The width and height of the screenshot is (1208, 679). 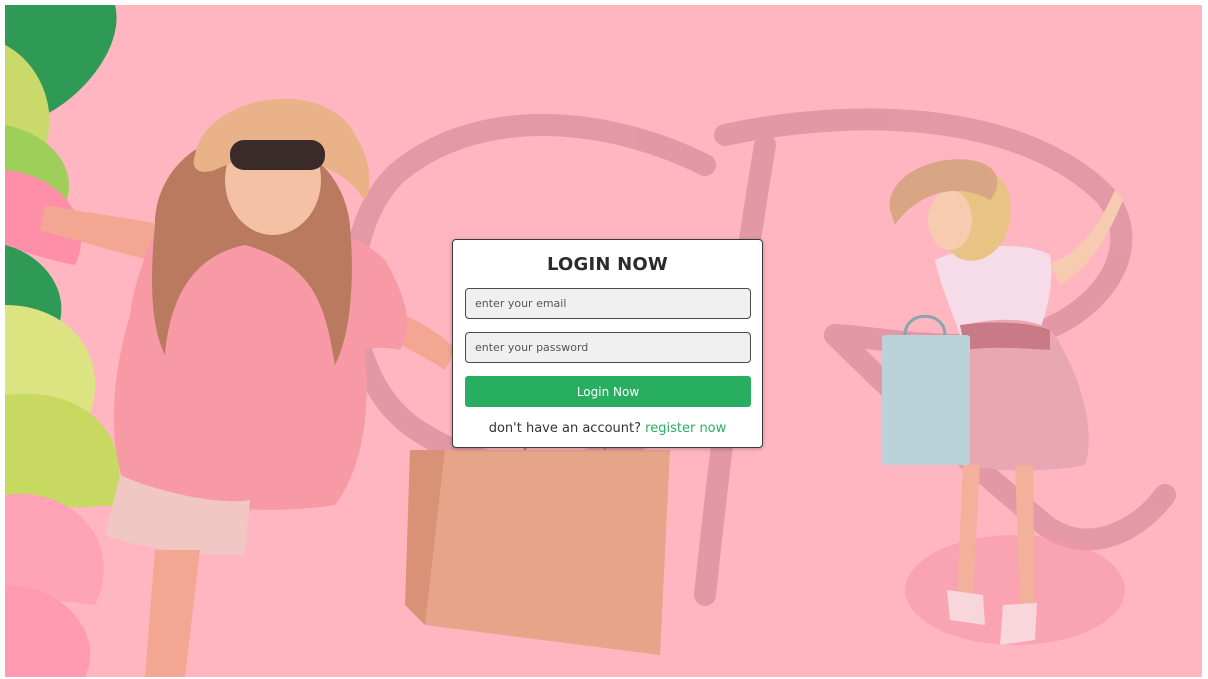 I want to click on shopping-bag-center, so click(x=537, y=540).